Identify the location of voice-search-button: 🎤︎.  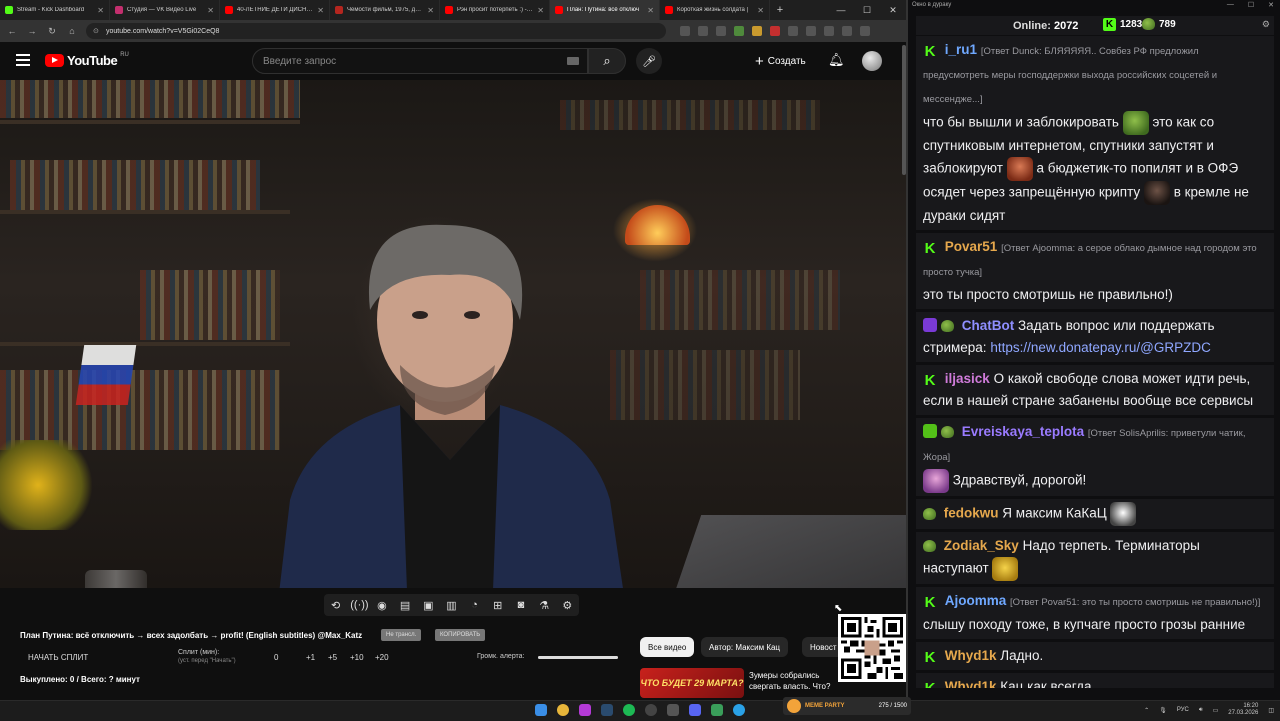
(649, 61).